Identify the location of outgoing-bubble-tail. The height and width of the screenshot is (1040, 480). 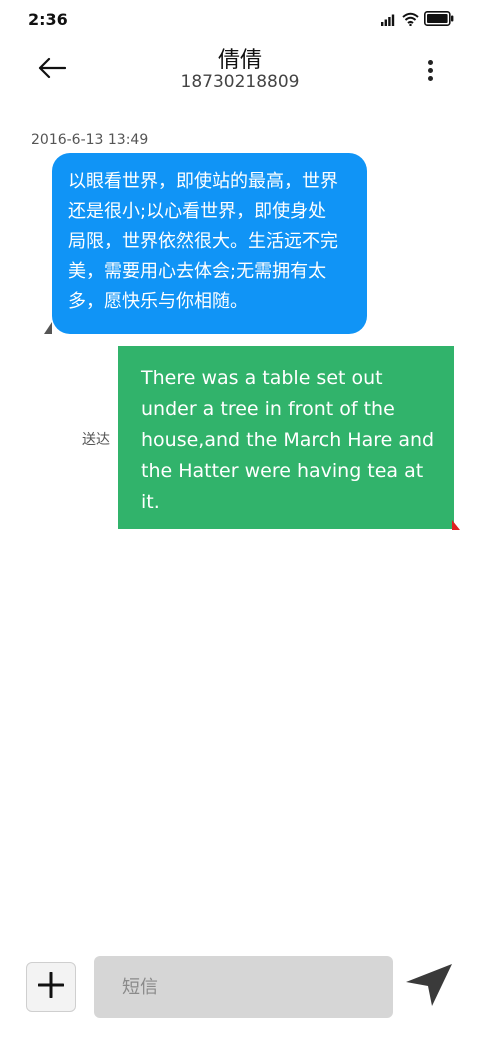
(456, 525).